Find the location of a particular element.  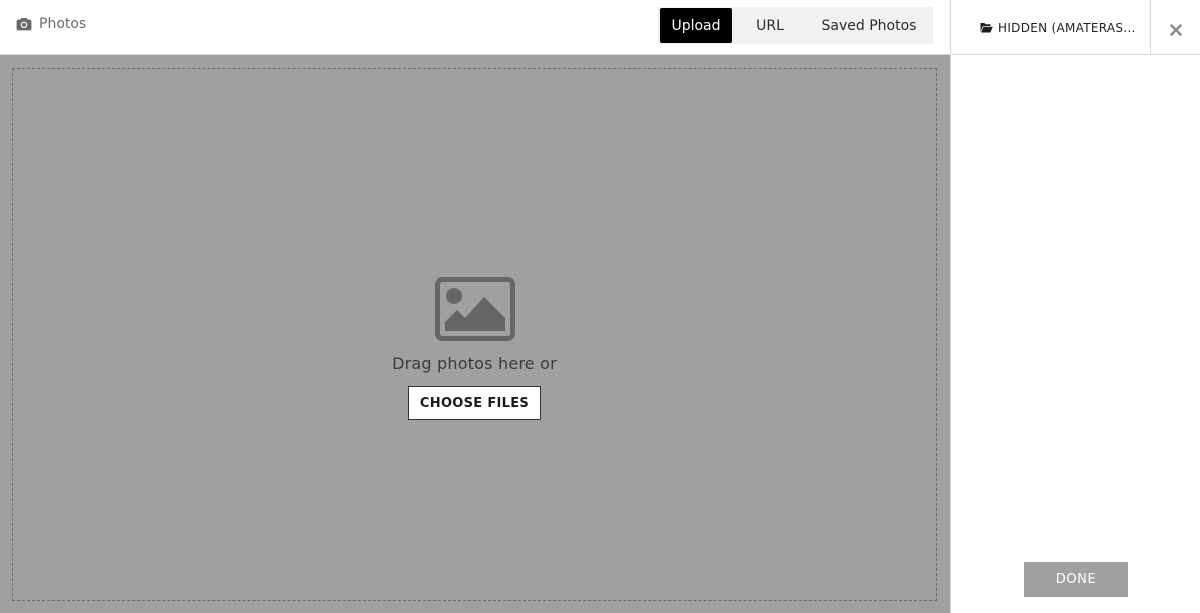

tab-url: URL is located at coordinates (770, 25).